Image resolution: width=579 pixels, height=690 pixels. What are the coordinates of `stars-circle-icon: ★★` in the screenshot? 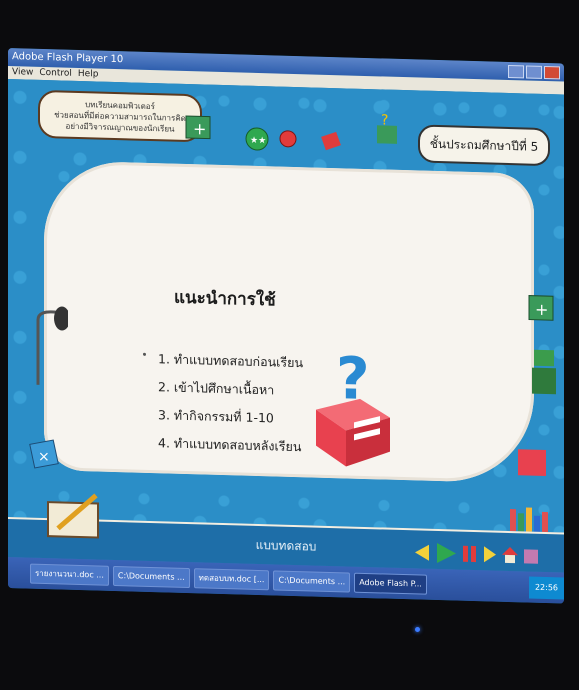 It's located at (257, 139).